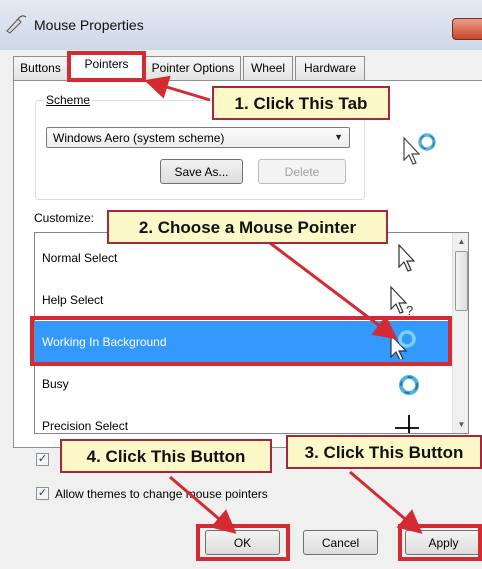  I want to click on highlight-pointers-tab, so click(106, 66).